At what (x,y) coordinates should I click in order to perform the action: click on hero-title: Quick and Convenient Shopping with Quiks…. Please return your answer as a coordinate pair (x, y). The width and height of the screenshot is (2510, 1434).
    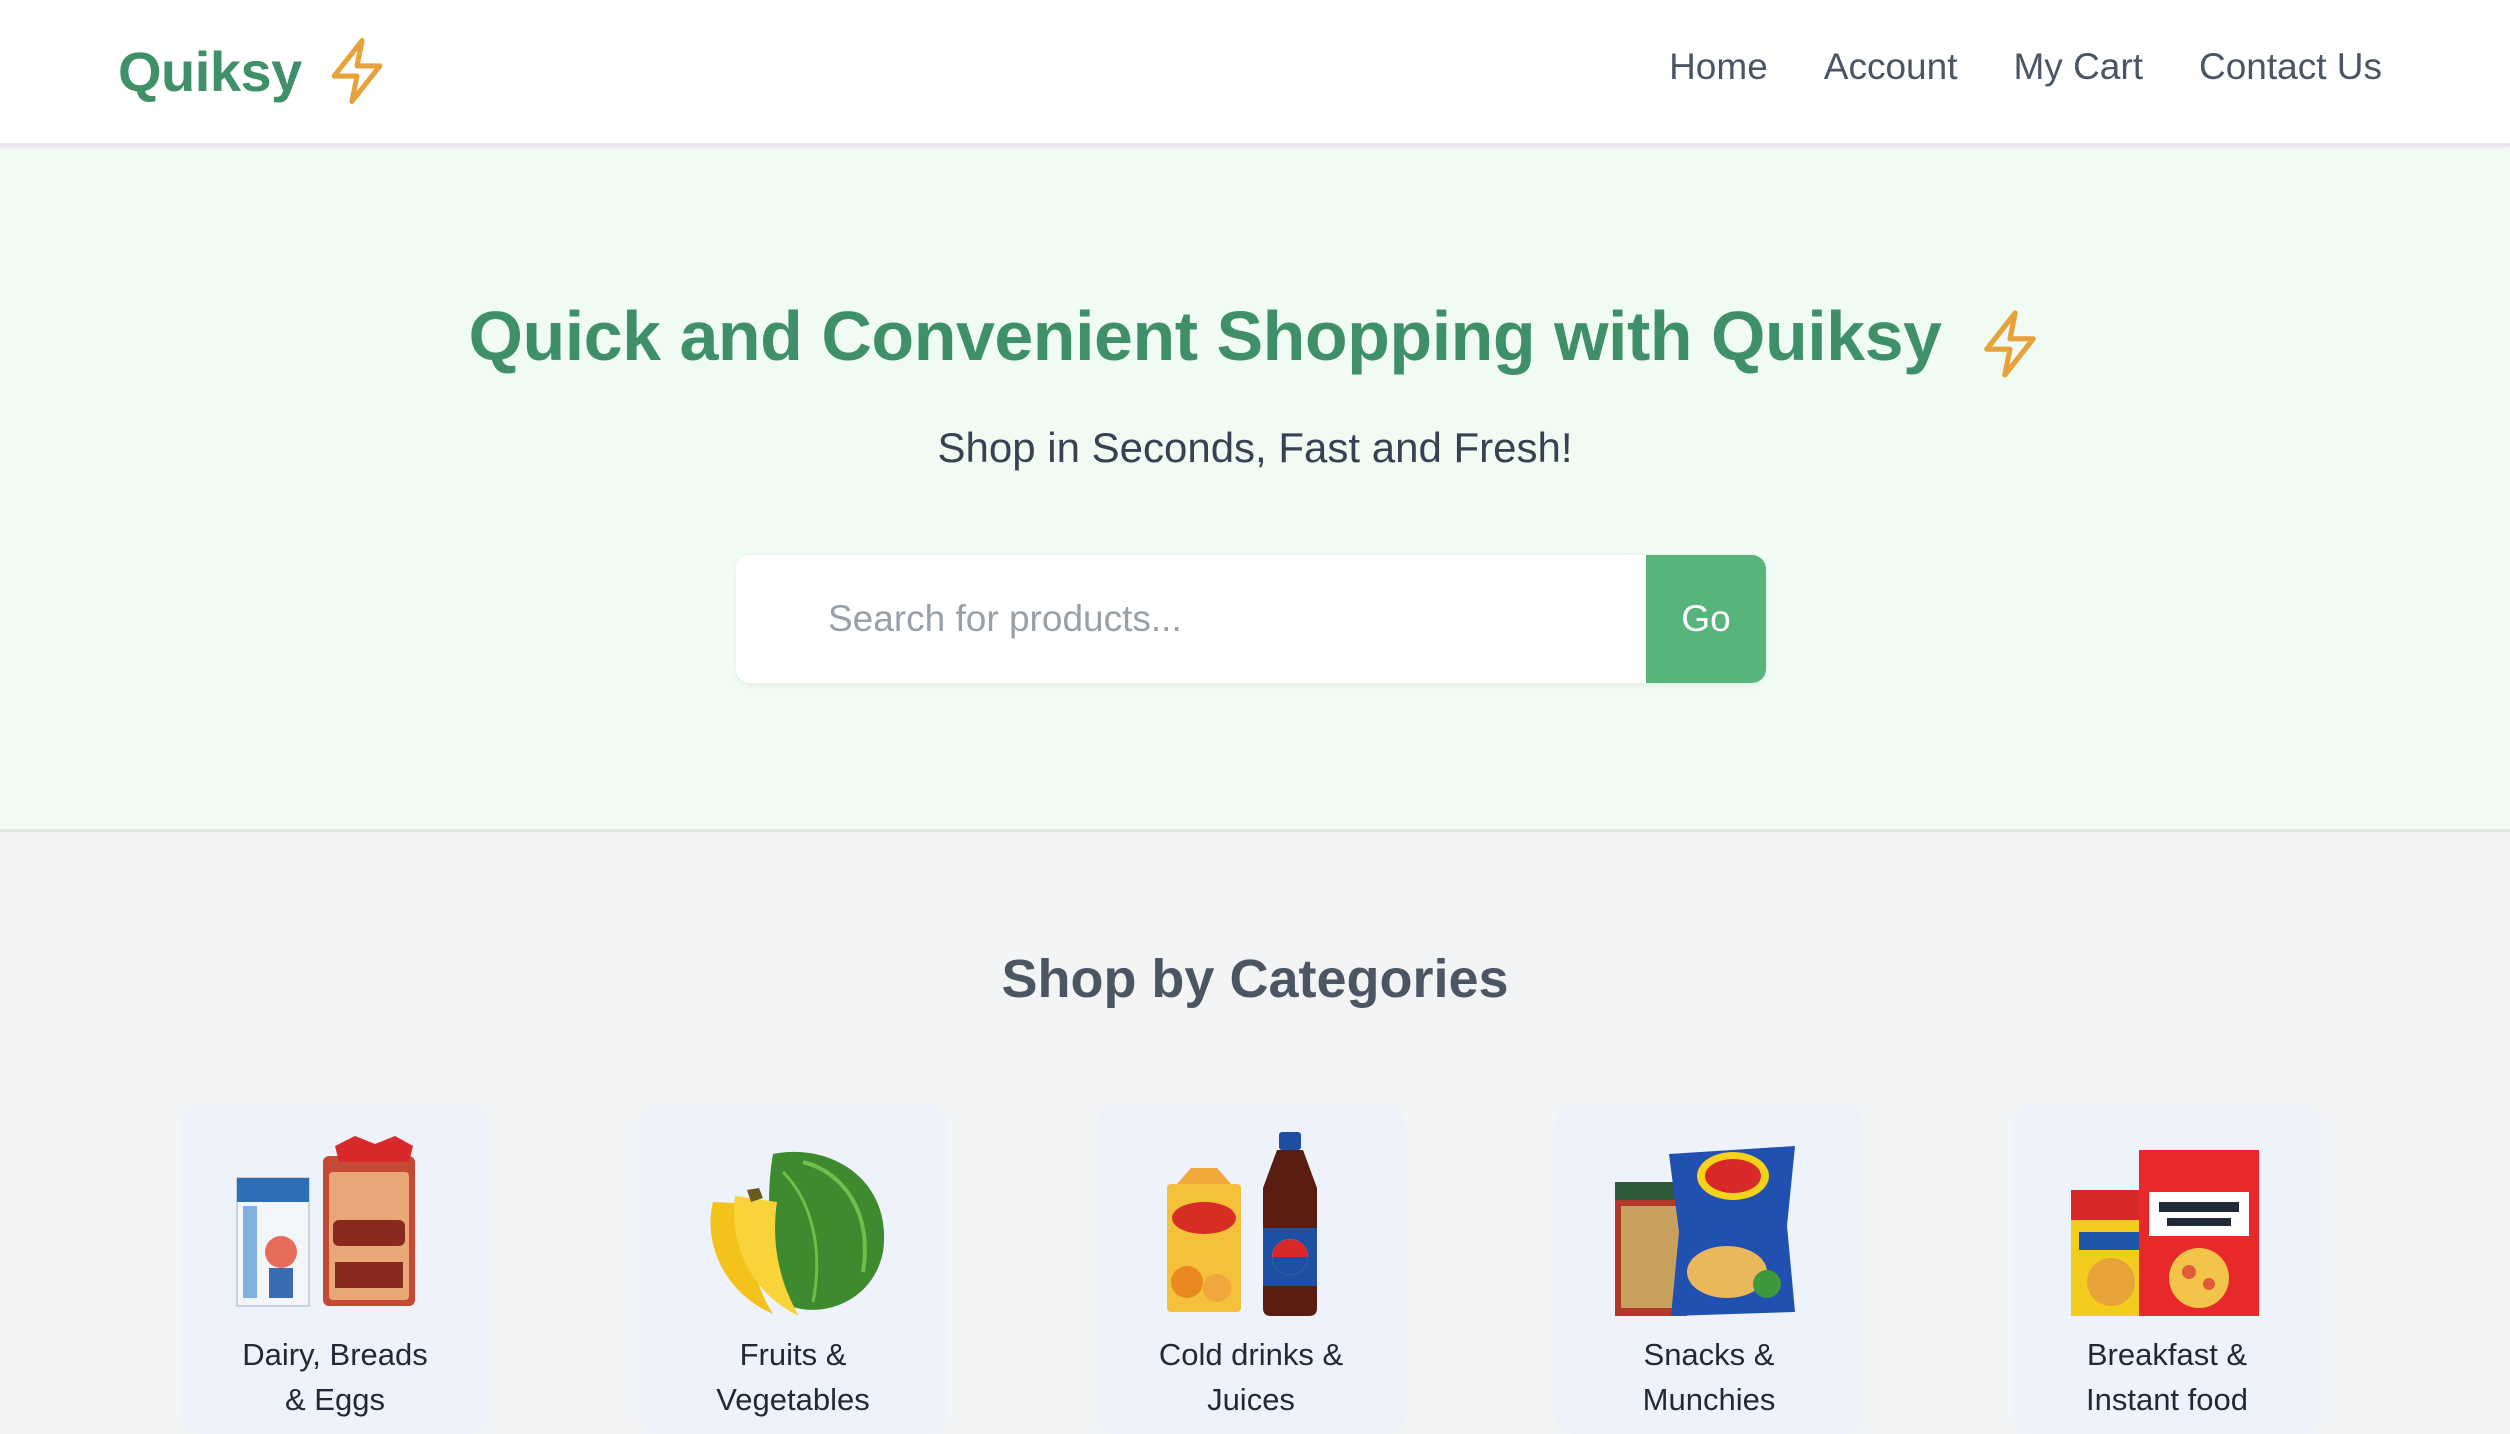
    Looking at the image, I should click on (1205, 336).